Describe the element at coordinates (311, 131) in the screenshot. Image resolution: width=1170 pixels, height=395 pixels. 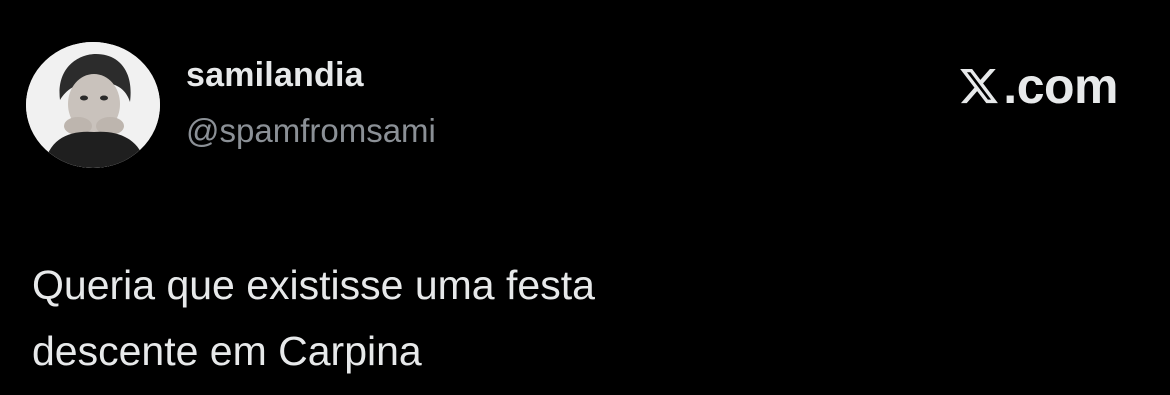
I see `user-handle: @spamfromsami` at that location.